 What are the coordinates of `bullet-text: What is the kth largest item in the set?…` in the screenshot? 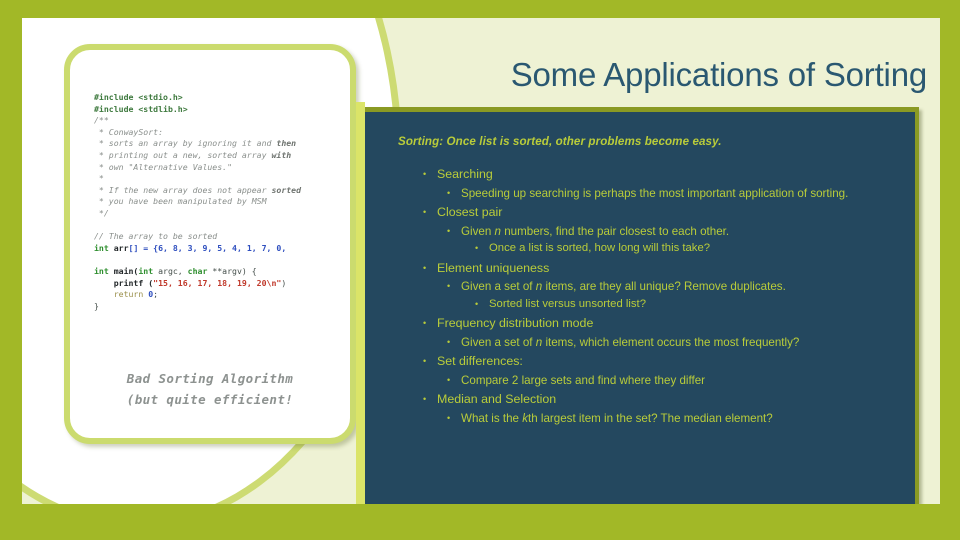 It's located at (673, 419).